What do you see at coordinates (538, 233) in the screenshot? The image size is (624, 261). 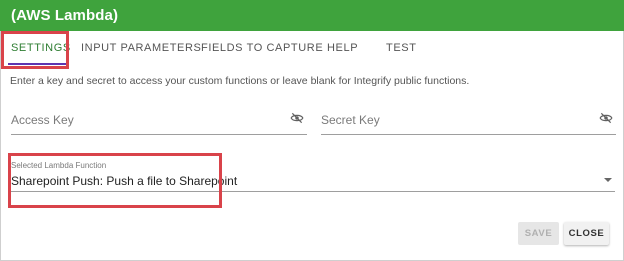 I see `save-button: SAVE` at bounding box center [538, 233].